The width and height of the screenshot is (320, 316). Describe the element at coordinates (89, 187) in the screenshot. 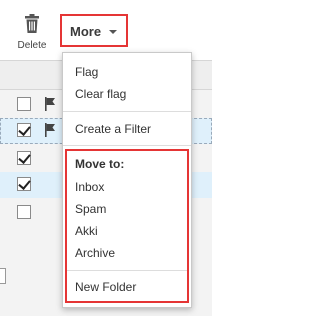

I see `menu-item-folder-inbox: Inbox` at that location.